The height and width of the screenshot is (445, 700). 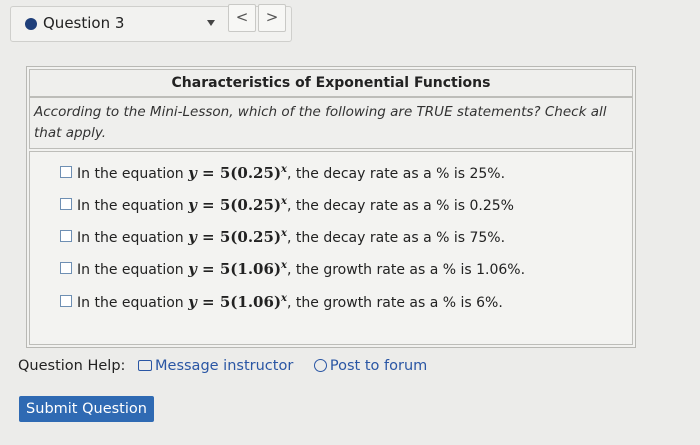 I want to click on question-status-dot-icon, so click(x=31, y=24).